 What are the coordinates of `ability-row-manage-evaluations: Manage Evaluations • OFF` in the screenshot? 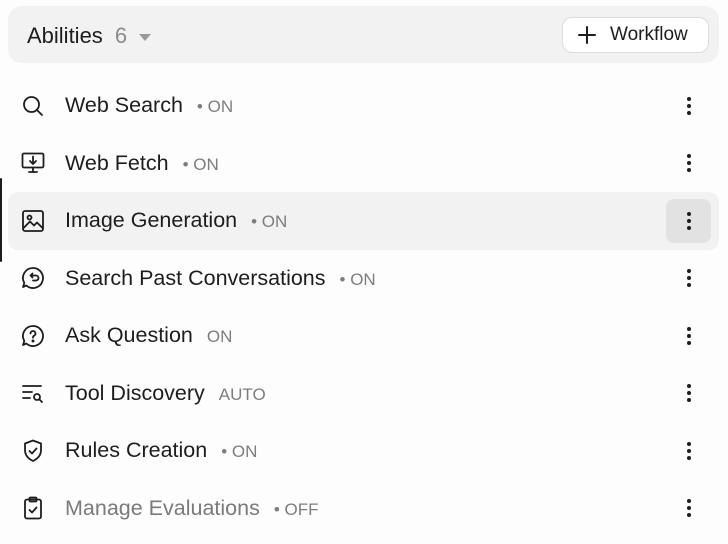 It's located at (363, 509).